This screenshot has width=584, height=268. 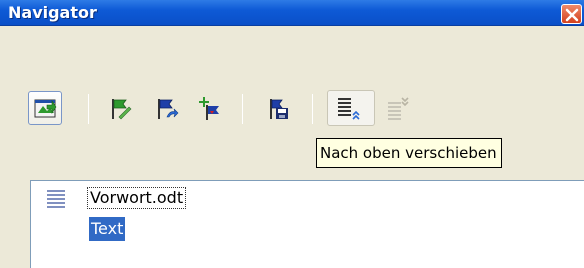 I want to click on close-icon, so click(x=572, y=15).